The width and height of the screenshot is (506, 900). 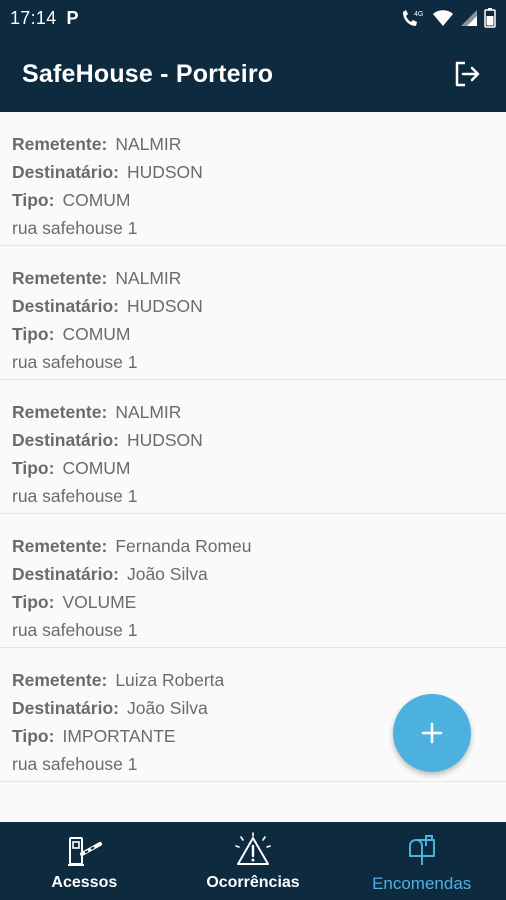 I want to click on nav-item-acessos: Acessos, so click(x=84, y=861).